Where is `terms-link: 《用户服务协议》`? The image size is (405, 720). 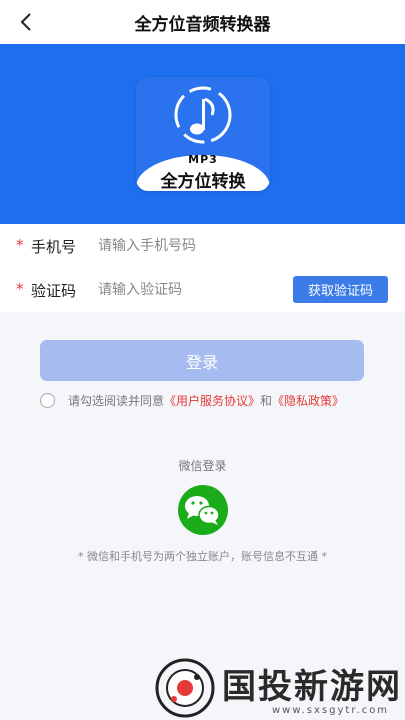 terms-link: 《用户服务协议》 is located at coordinates (212, 401).